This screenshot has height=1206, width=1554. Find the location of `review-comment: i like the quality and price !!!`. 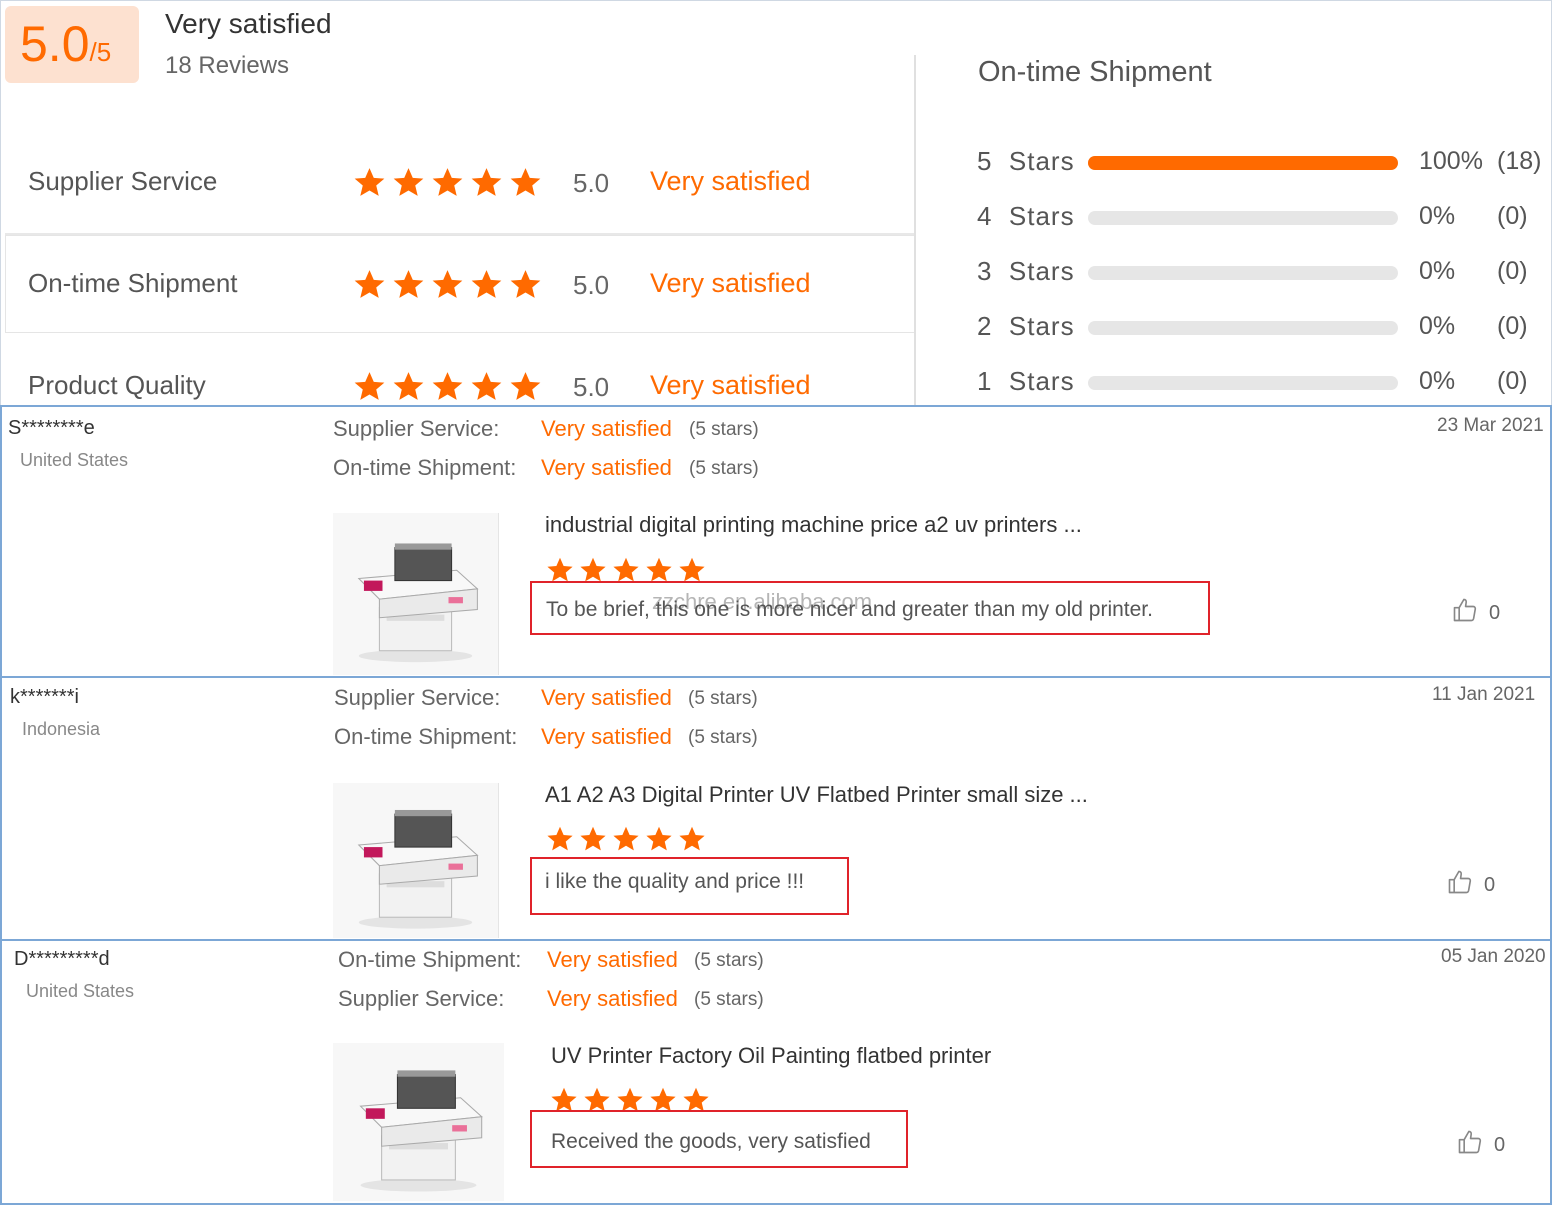

review-comment: i like the quality and price !!! is located at coordinates (675, 881).